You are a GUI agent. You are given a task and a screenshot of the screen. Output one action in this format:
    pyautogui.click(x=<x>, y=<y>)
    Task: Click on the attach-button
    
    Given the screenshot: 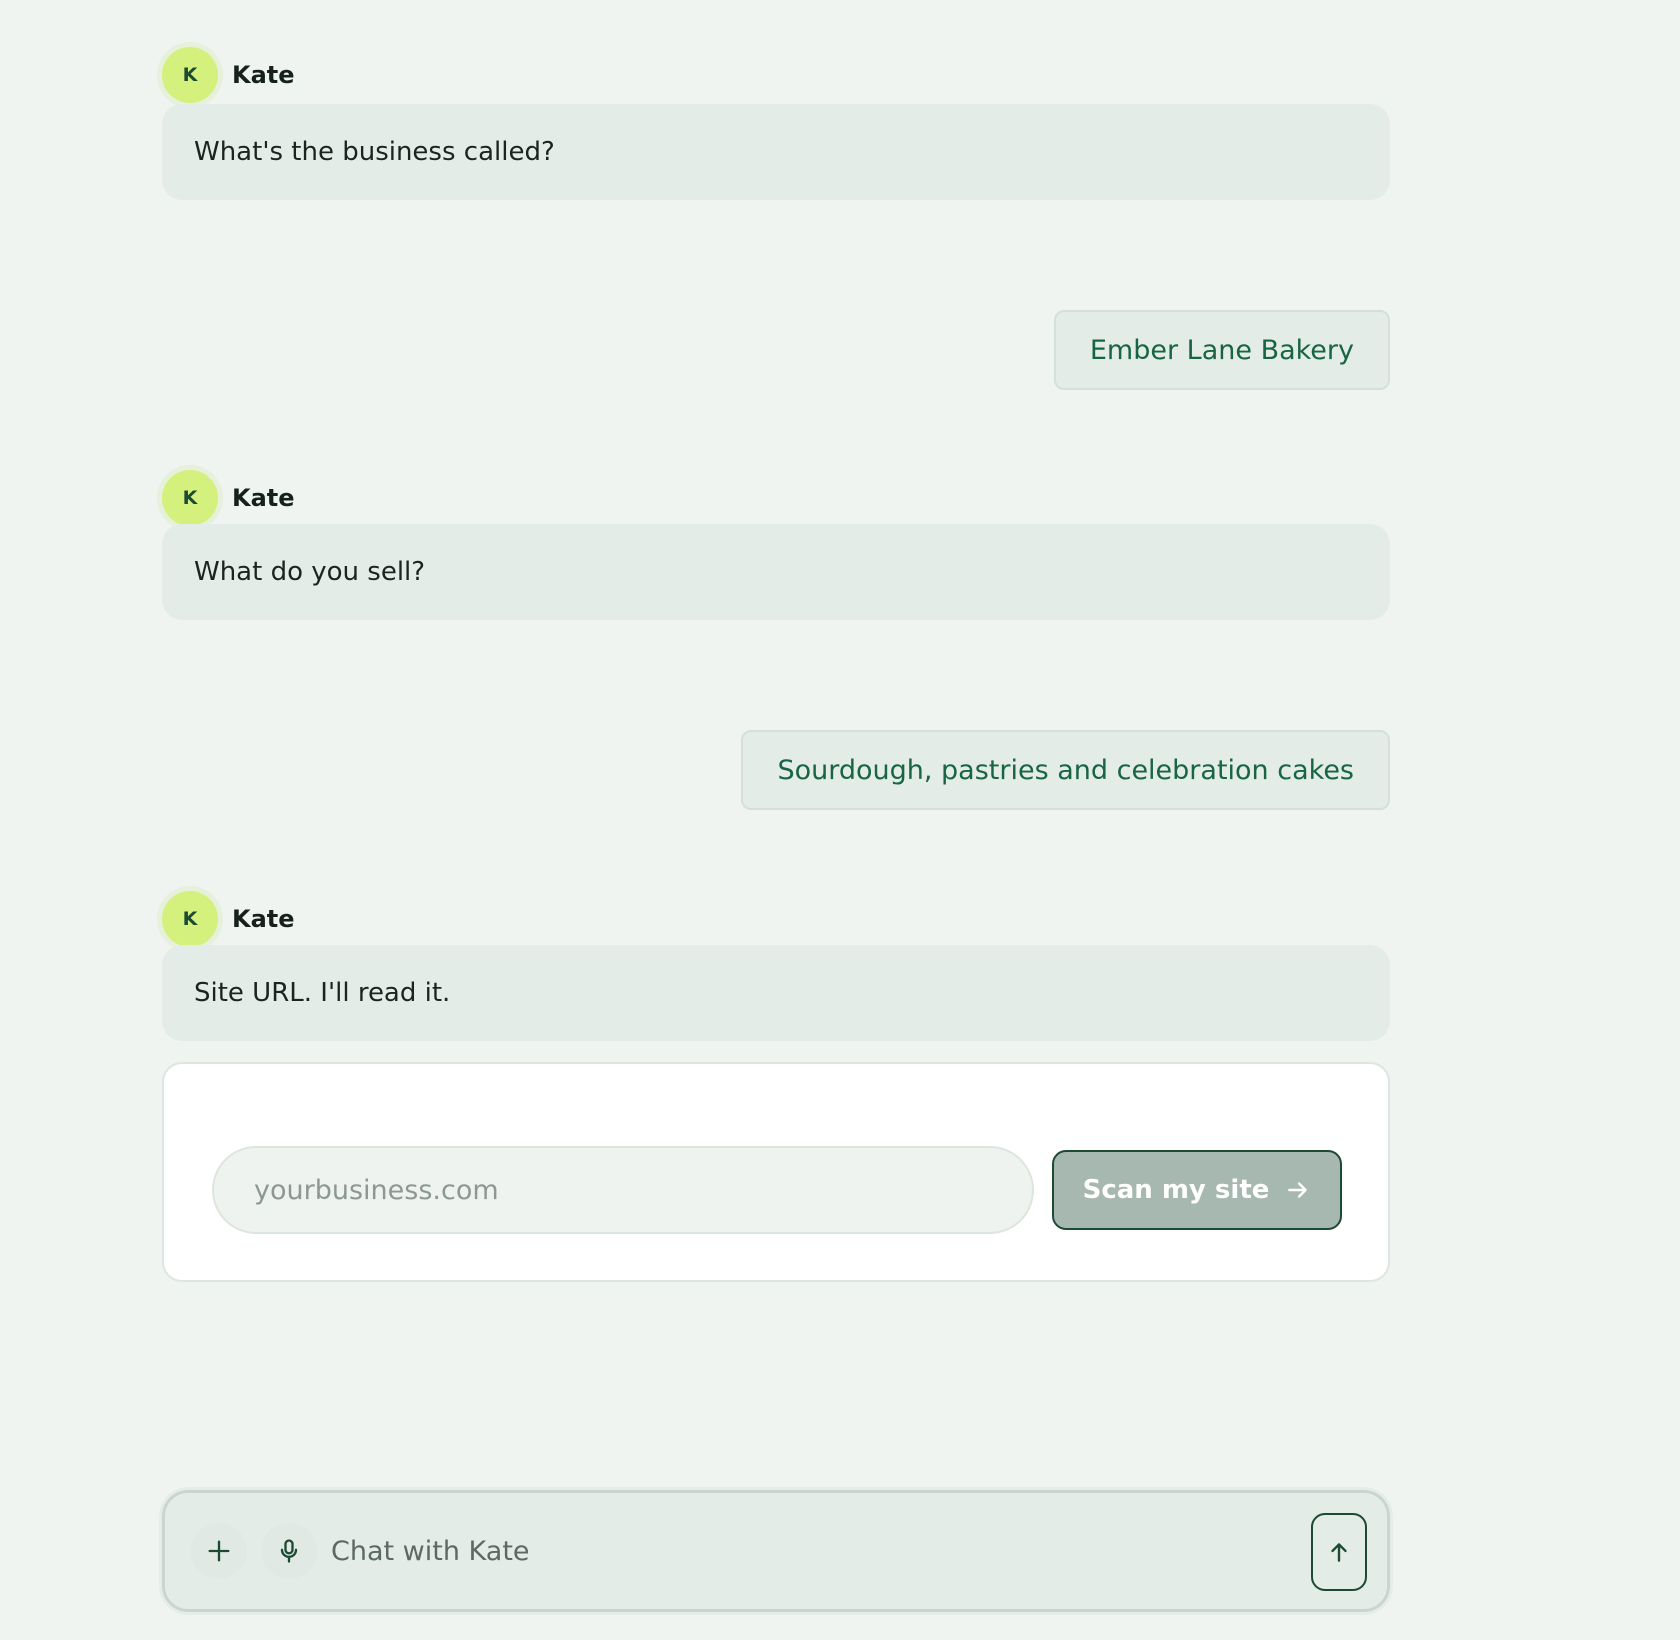 What is the action you would take?
    pyautogui.click(x=219, y=1551)
    